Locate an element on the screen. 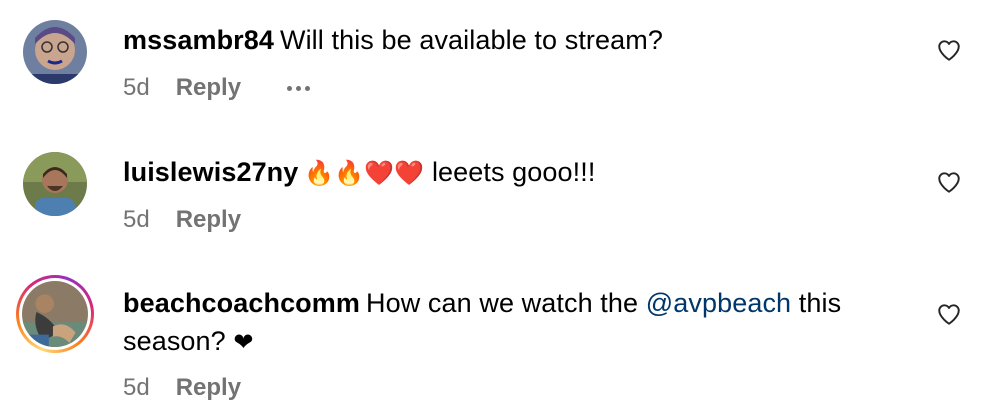 The height and width of the screenshot is (414, 982). comment-username: luislewis27ny is located at coordinates (210, 172).